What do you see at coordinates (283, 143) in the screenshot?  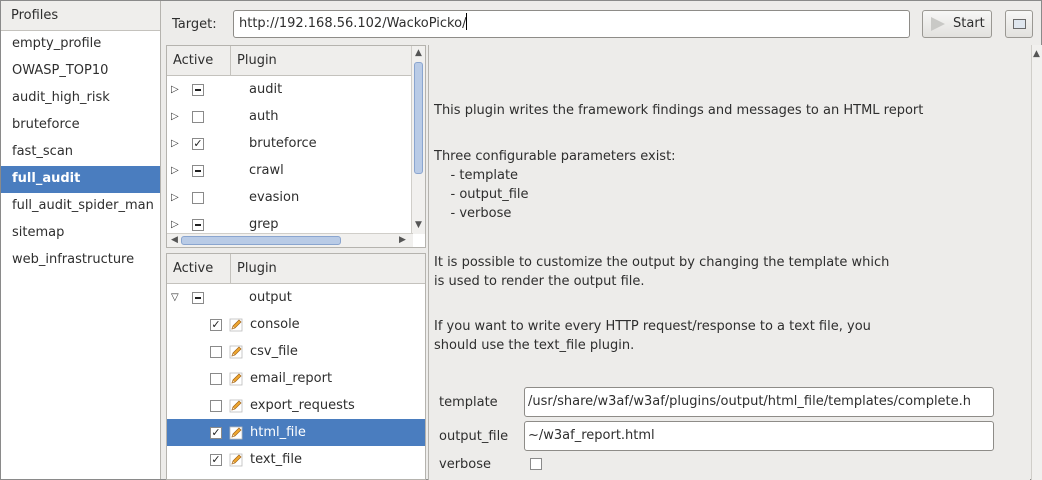 I see `plugin-category-name: bruteforce` at bounding box center [283, 143].